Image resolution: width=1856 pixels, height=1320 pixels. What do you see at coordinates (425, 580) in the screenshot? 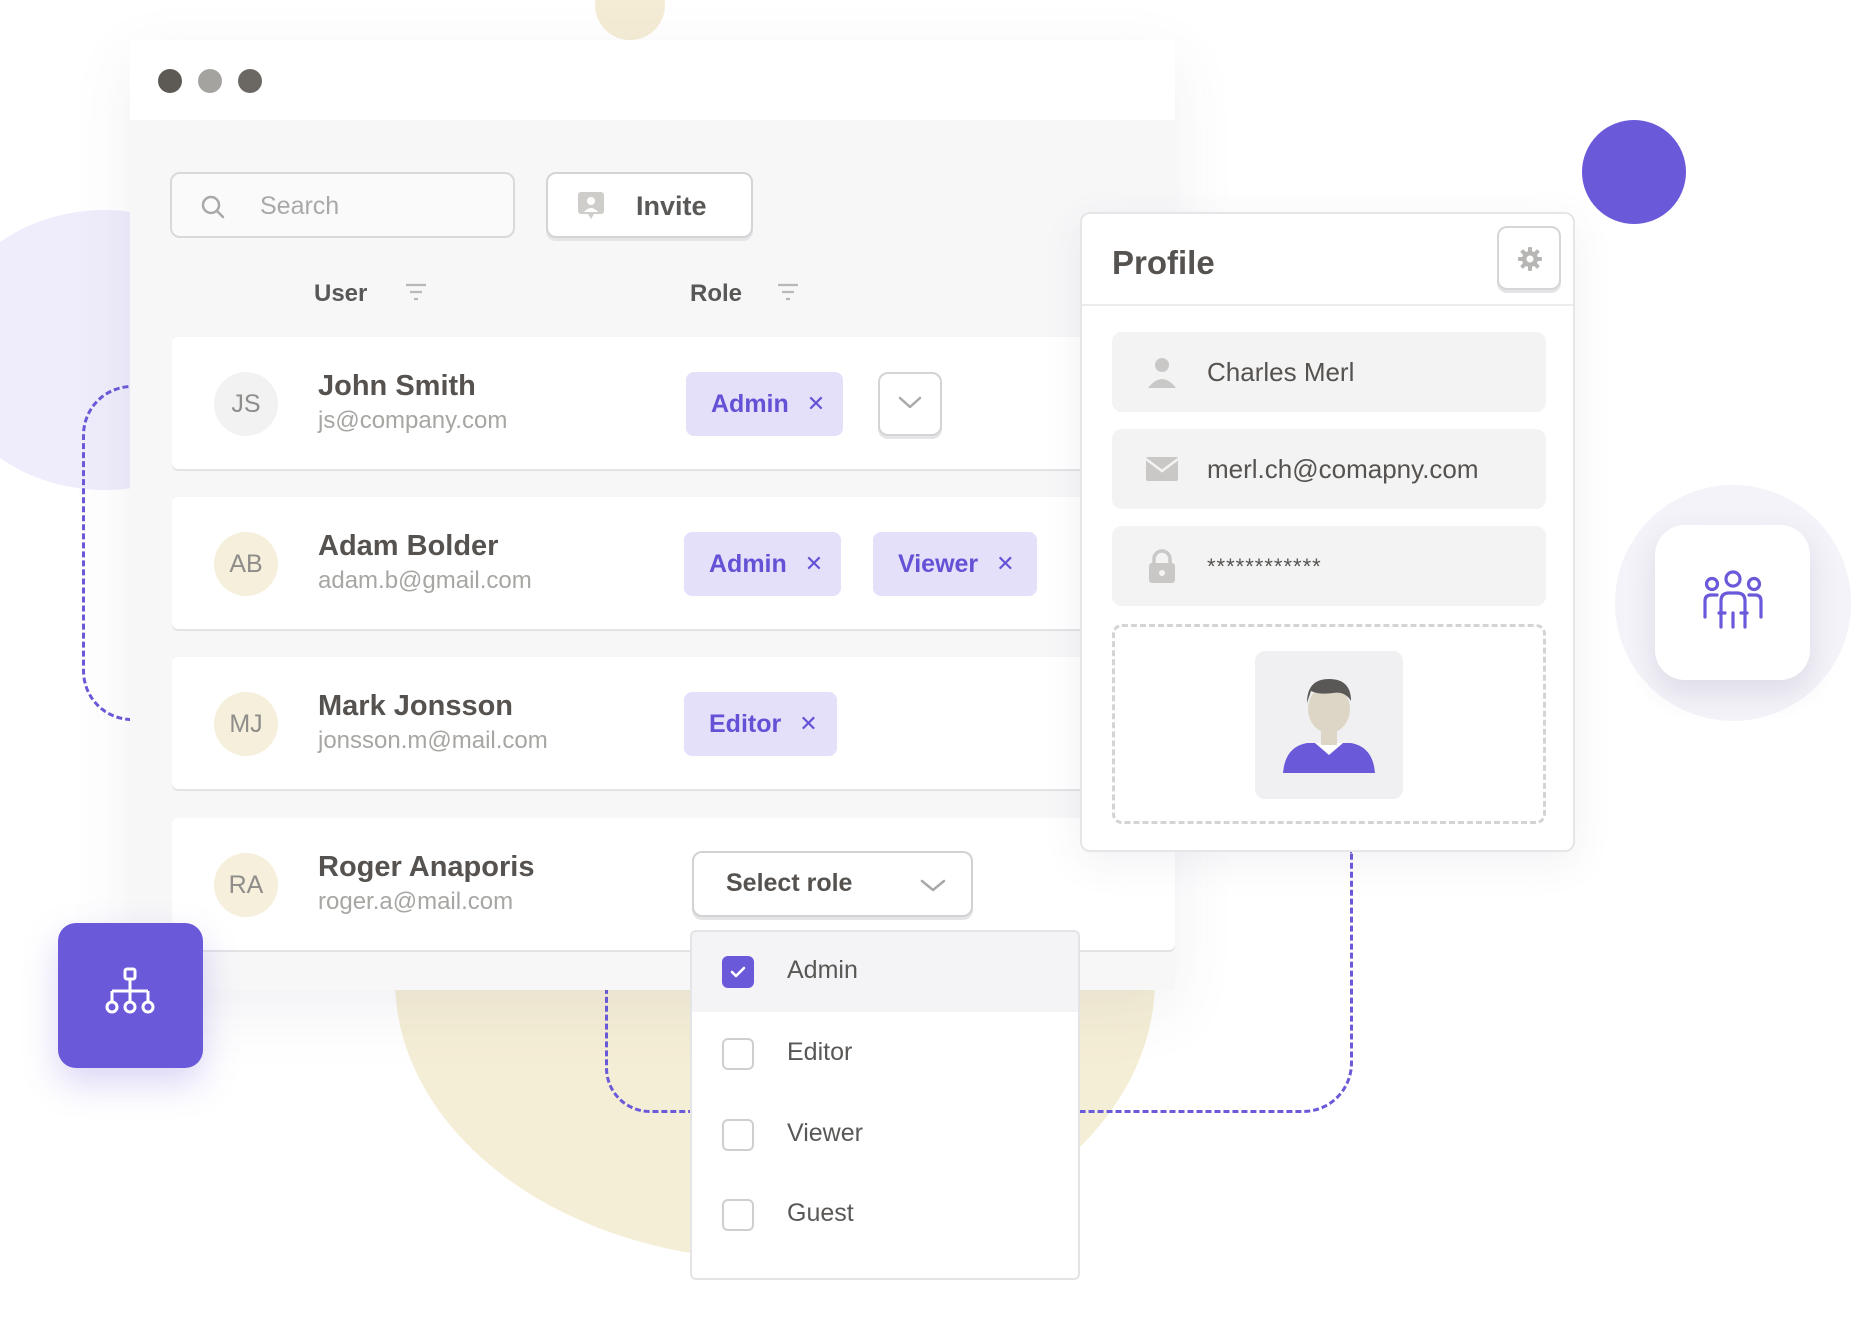
I see `user-email: adam.b@gmail.com` at bounding box center [425, 580].